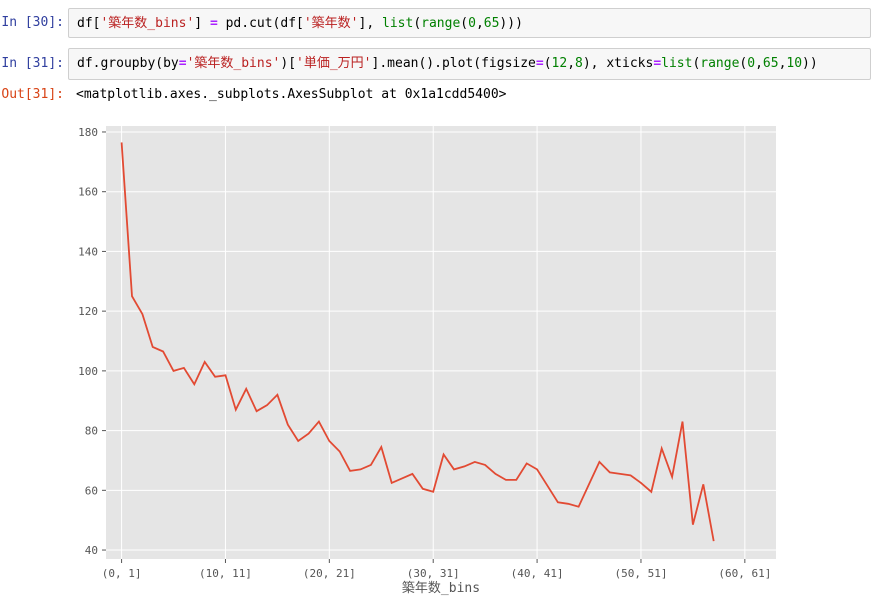 The width and height of the screenshot is (885, 604). What do you see at coordinates (511, 23) in the screenshot?
I see `code-token: )))` at bounding box center [511, 23].